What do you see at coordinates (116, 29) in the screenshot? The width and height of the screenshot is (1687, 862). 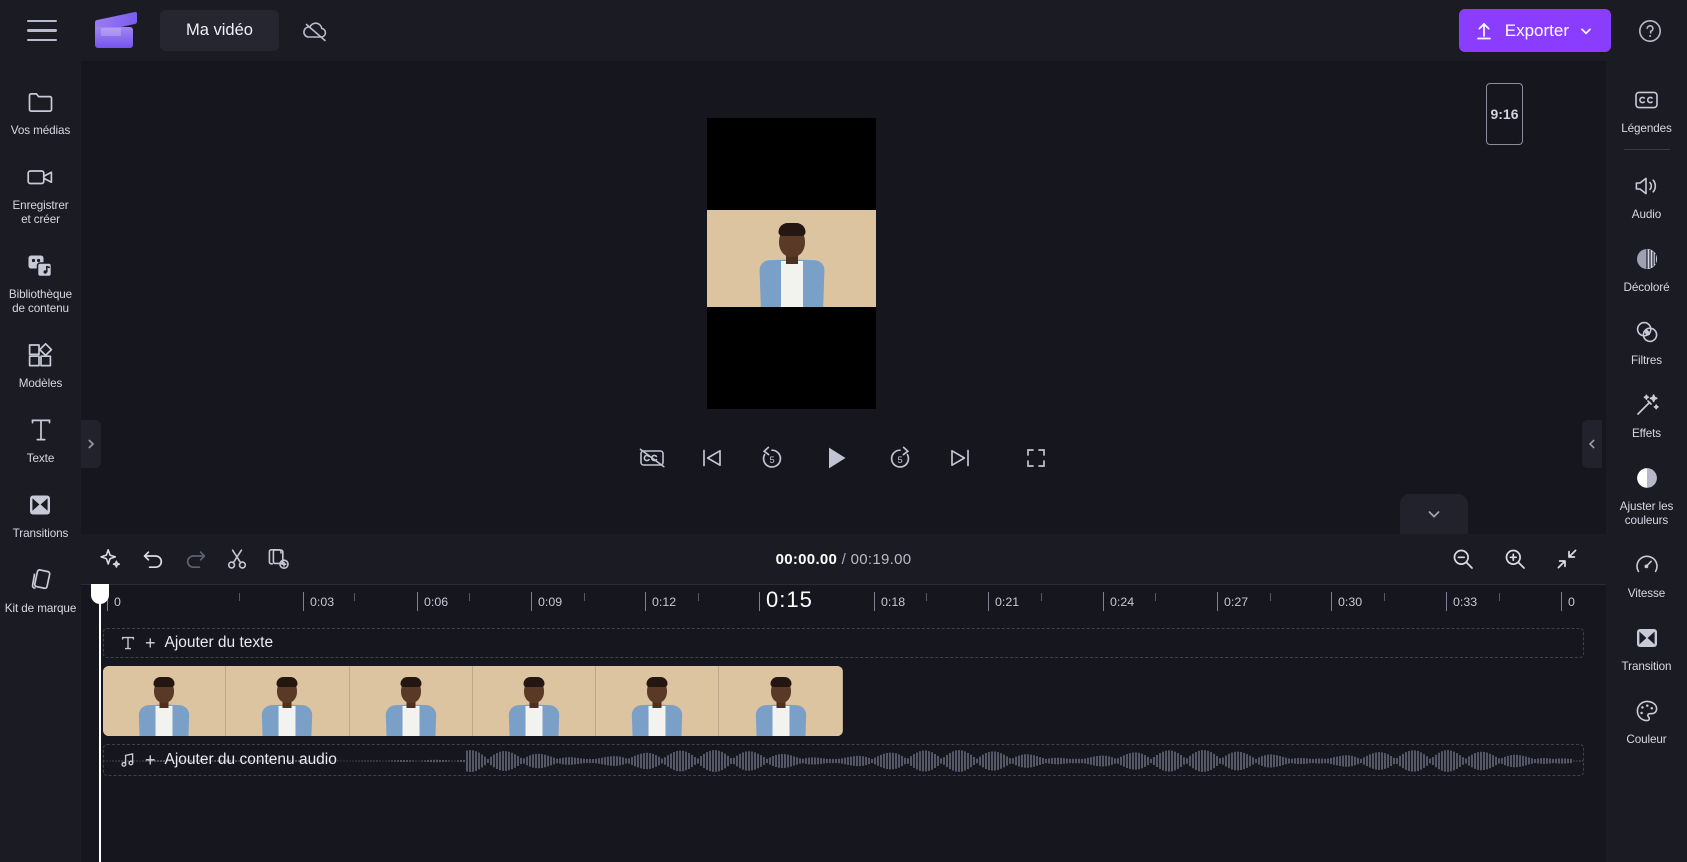 I see `clapperboard-logo-icon` at bounding box center [116, 29].